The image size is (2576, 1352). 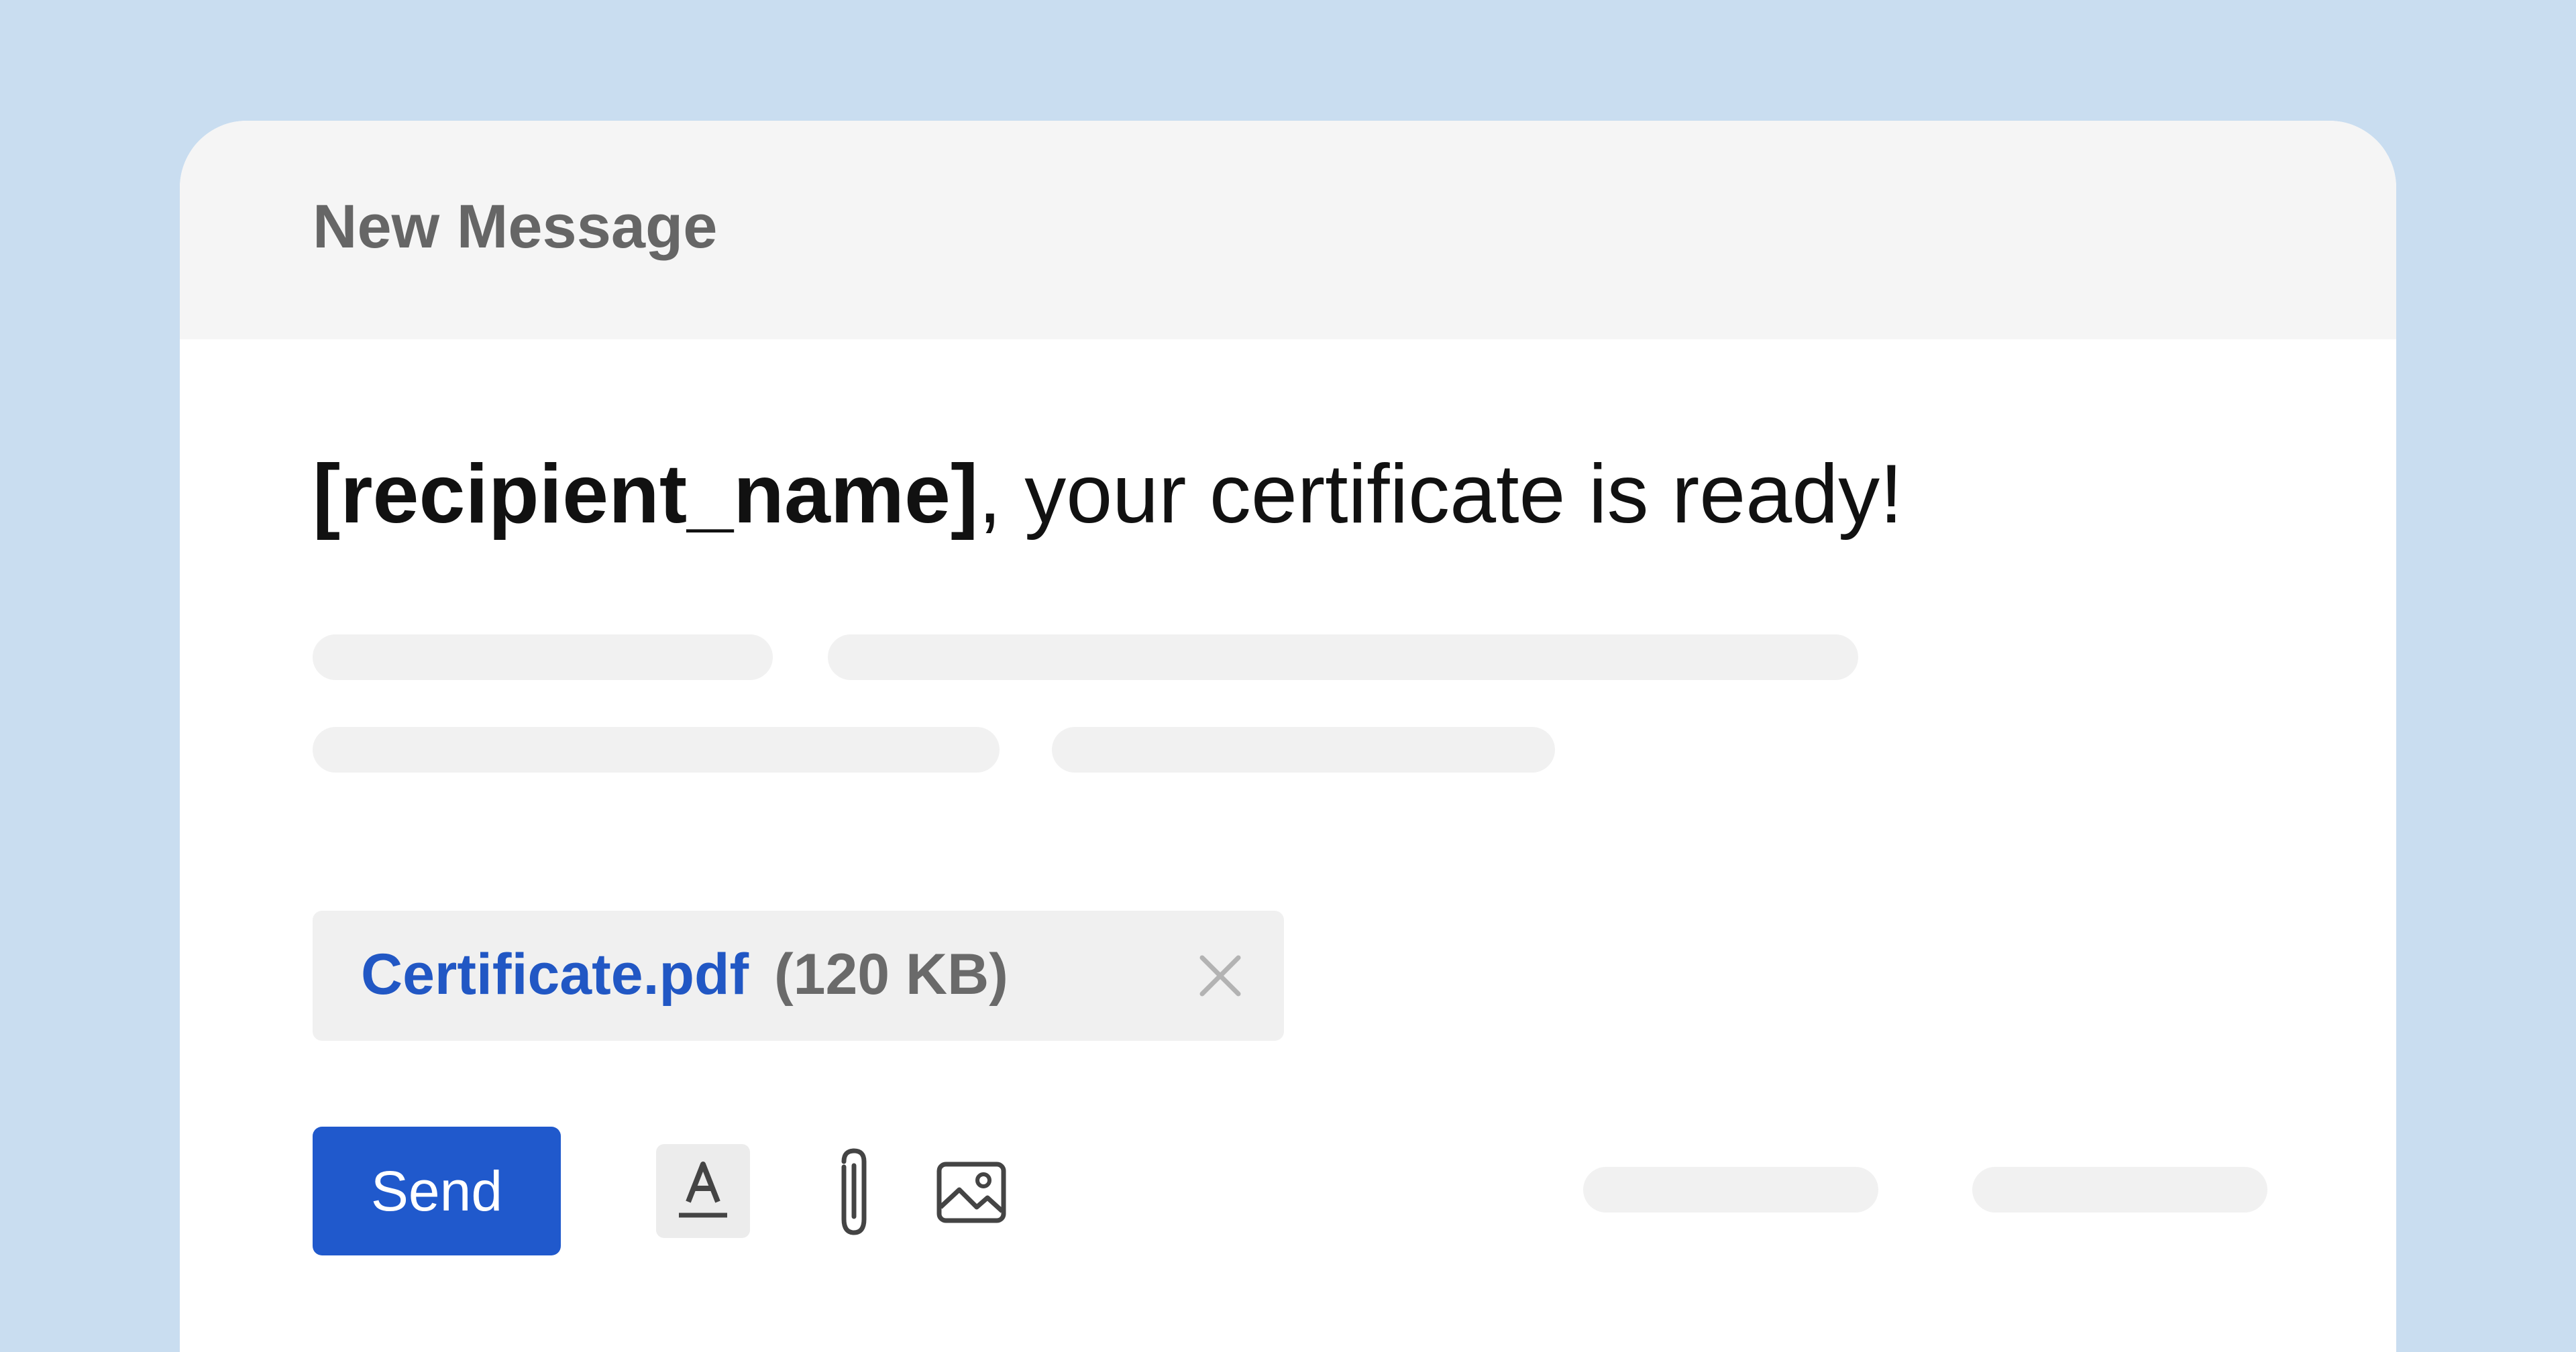 I want to click on recipient-name-placeholder: [recipient_name], so click(x=646, y=494).